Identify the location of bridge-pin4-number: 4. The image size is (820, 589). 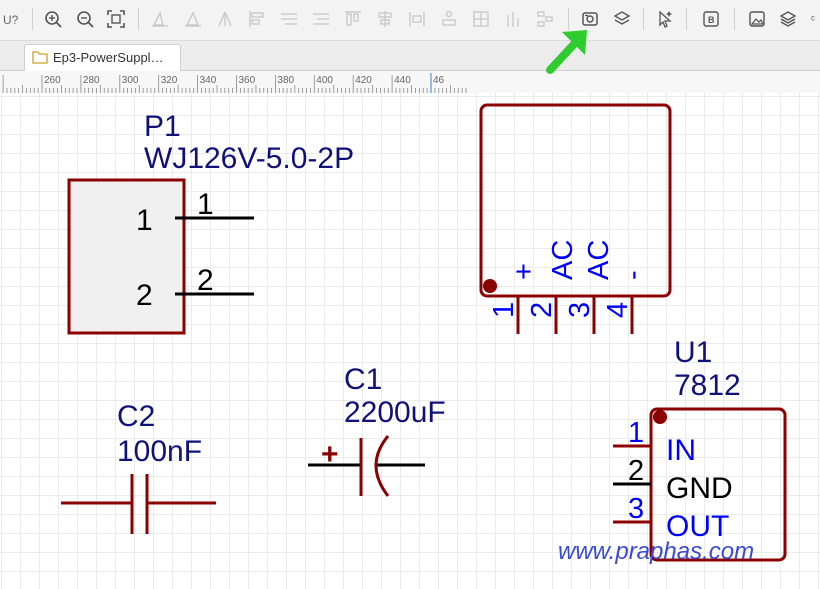
(618, 310).